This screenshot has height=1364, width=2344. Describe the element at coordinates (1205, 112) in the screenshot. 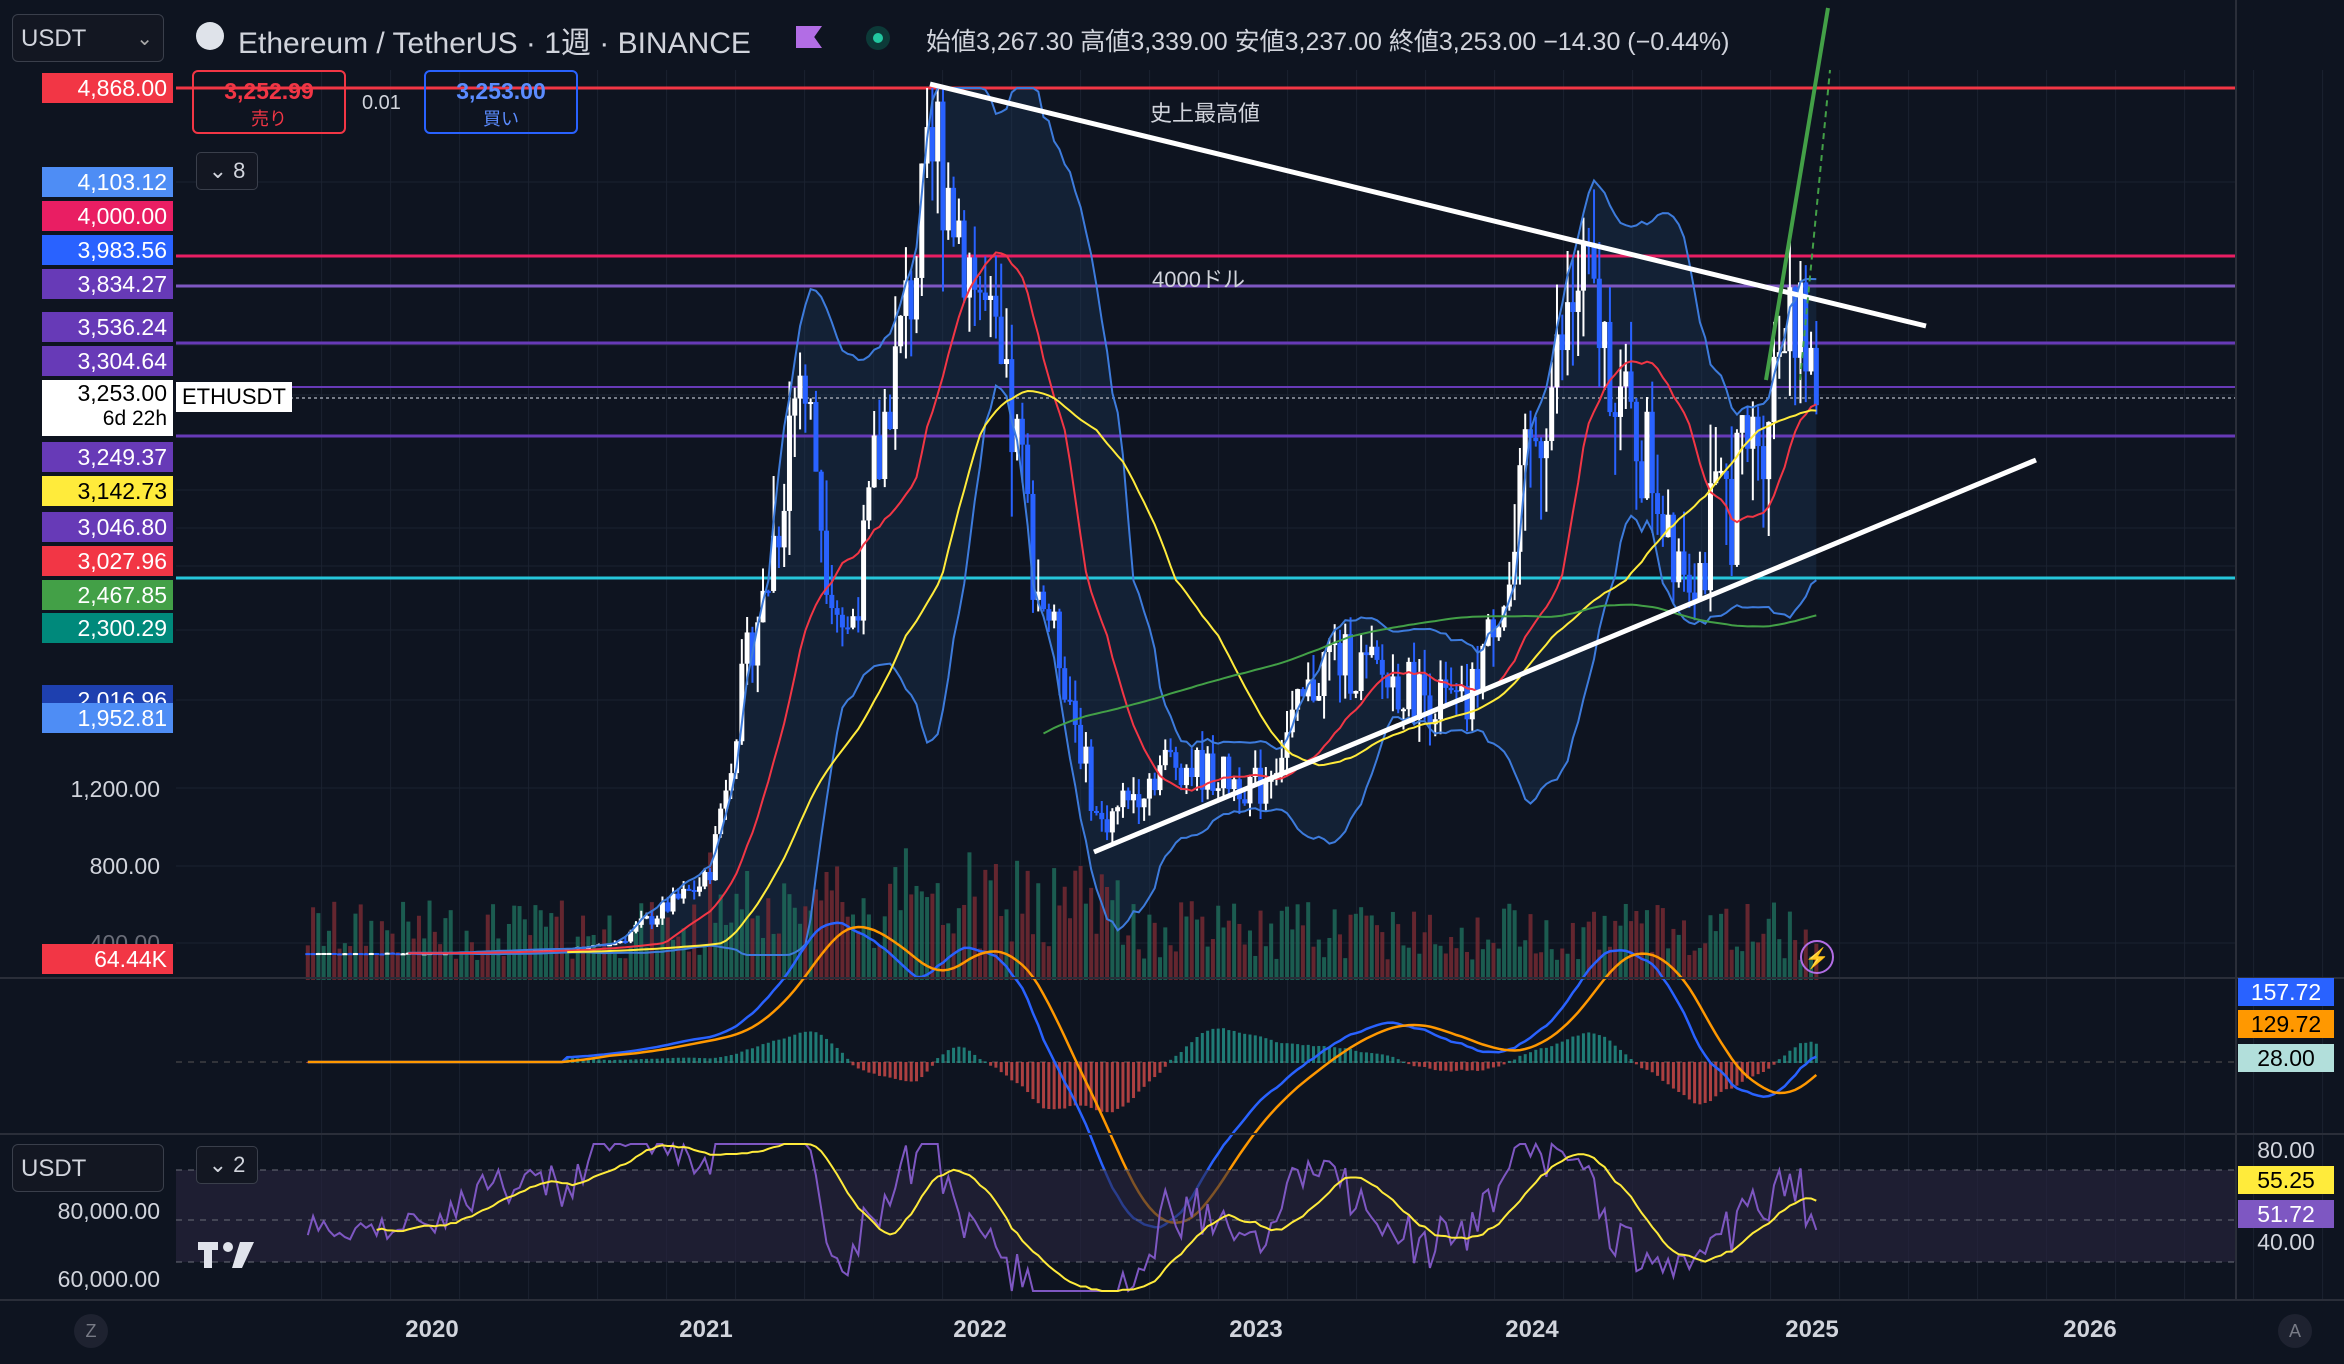

I see `ath-annotation: 史上最高値` at that location.